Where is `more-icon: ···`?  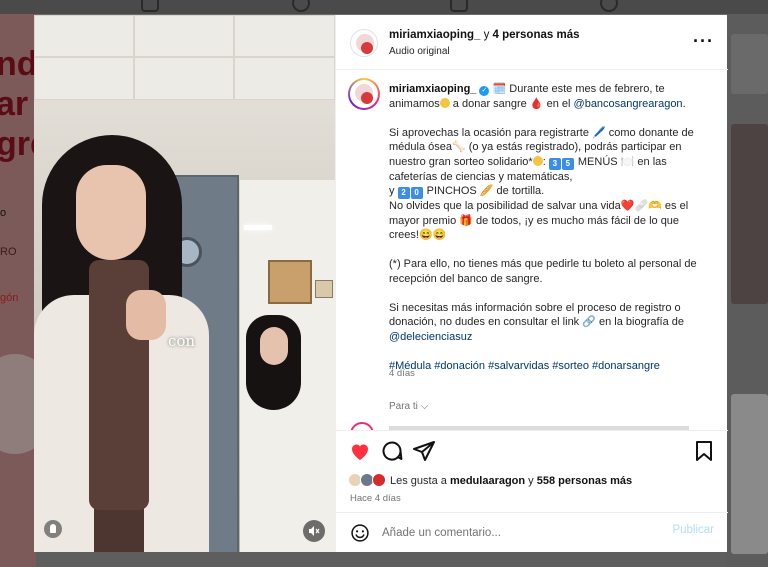
more-icon: ··· is located at coordinates (703, 41).